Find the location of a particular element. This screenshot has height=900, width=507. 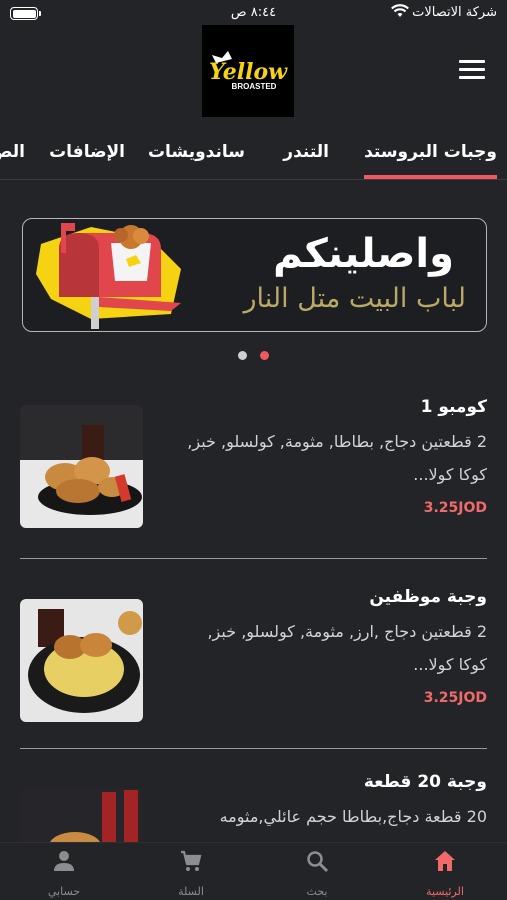

product-description: 20 قطعة دجاج,بطاطا حجم عائلي,مثومه is located at coordinates (353, 816).